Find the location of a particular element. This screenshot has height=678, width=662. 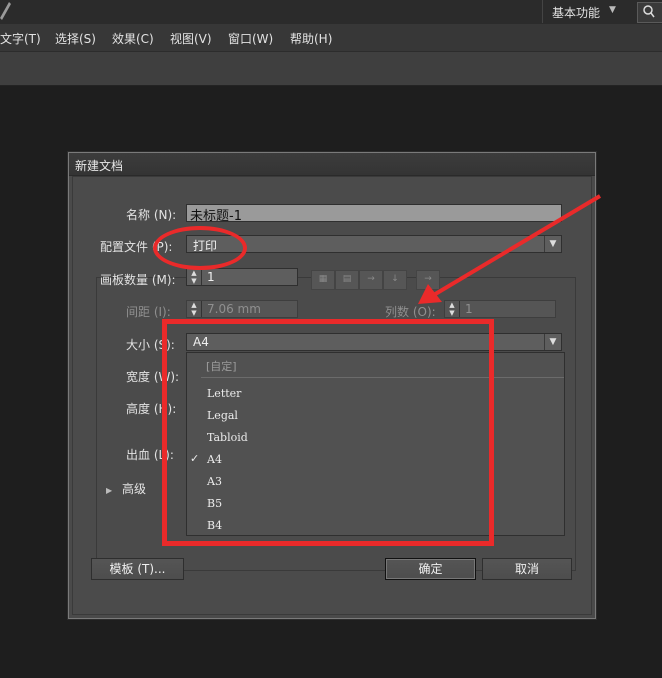

ok-button: 确定 is located at coordinates (430, 569).